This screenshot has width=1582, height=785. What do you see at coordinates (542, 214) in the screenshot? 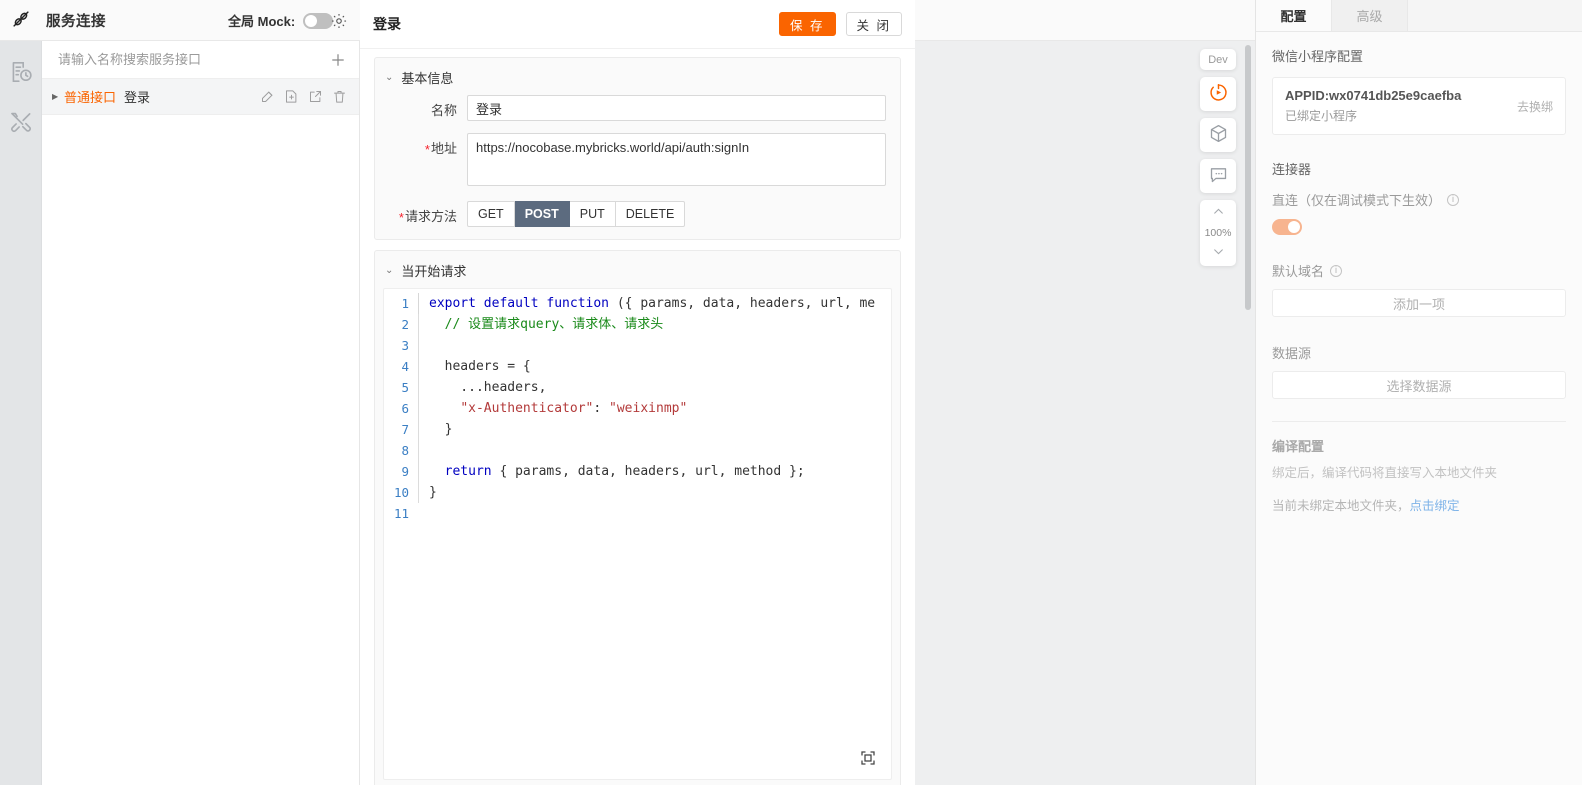
I see `method-option-post: POST` at bounding box center [542, 214].